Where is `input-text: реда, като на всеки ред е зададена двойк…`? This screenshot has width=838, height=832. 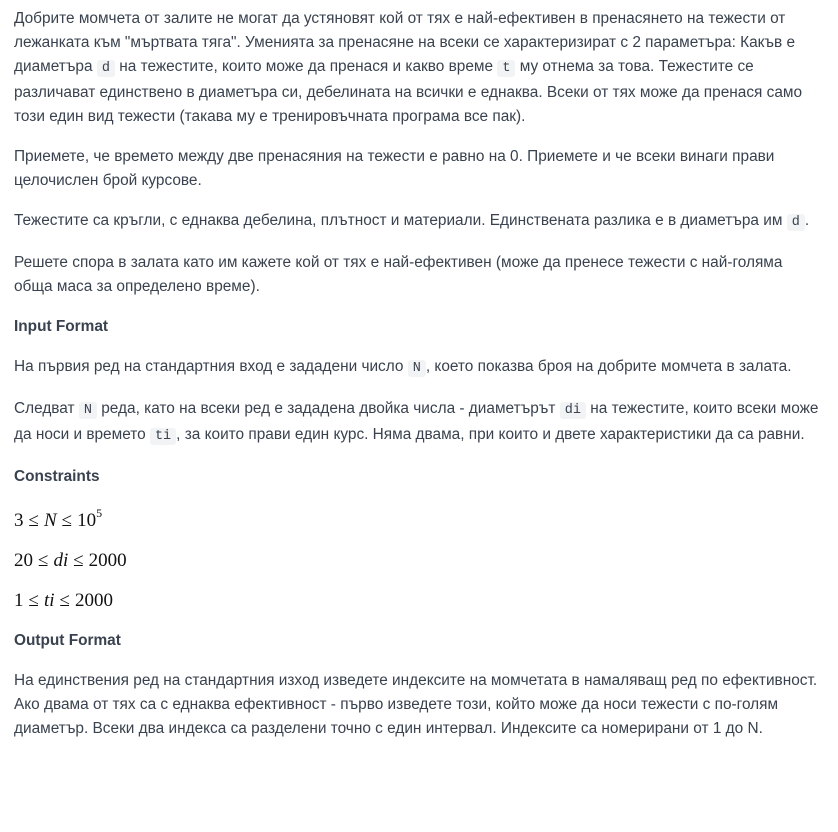 input-text: реда, като на всеки ред е зададена двойк… is located at coordinates (328, 408).